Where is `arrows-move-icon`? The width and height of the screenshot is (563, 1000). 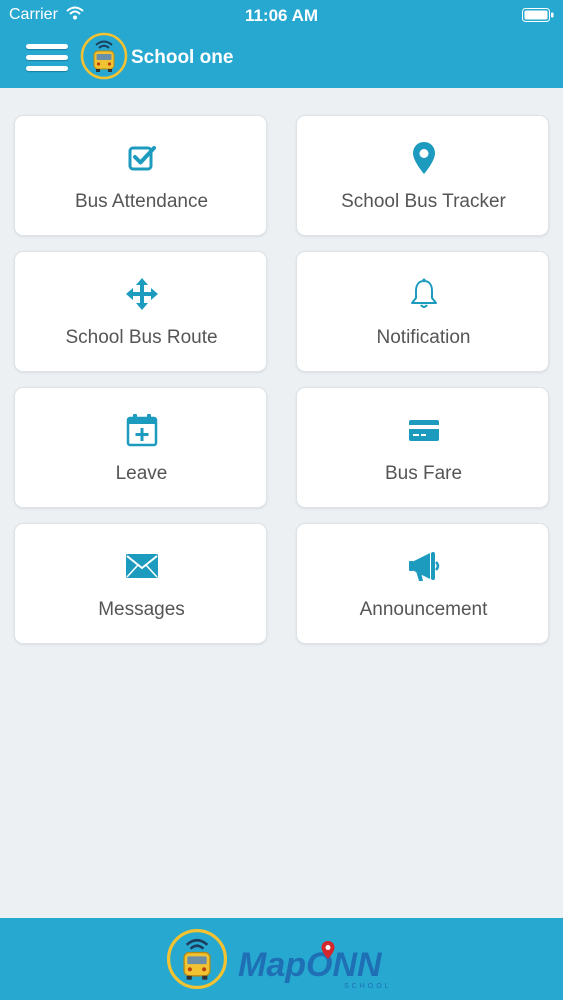 arrows-move-icon is located at coordinates (141, 294).